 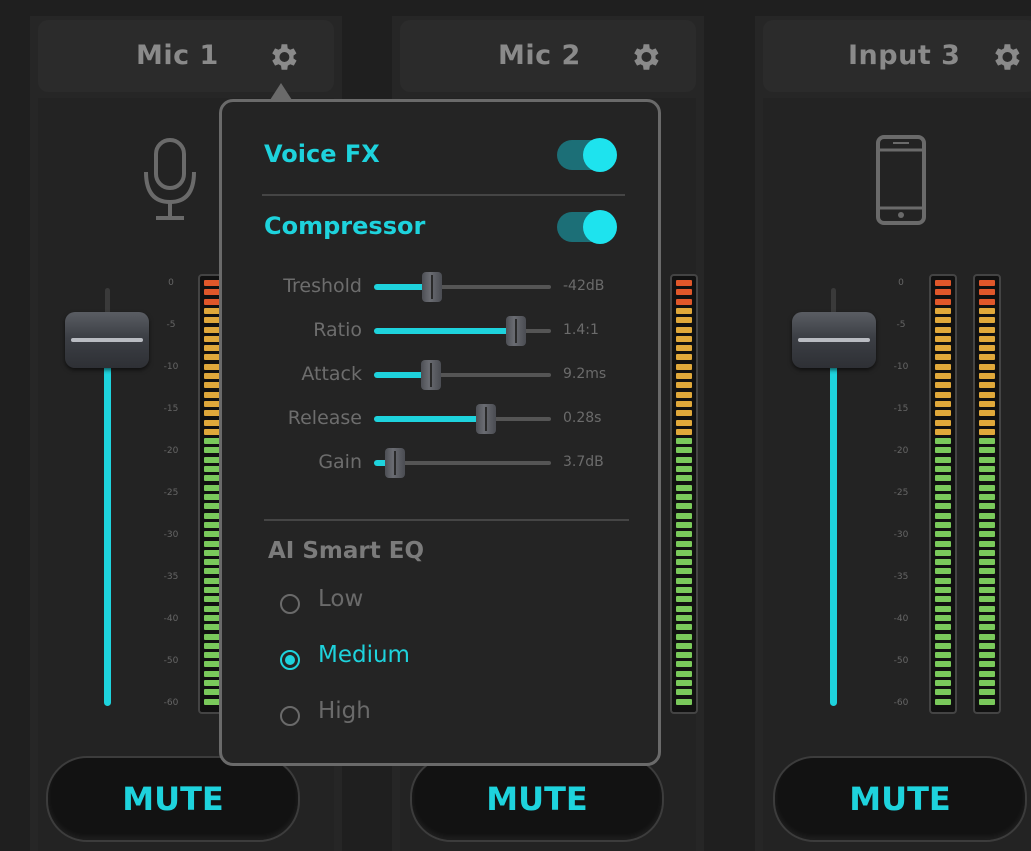 I want to click on eq-radio-high, so click(x=290, y=716).